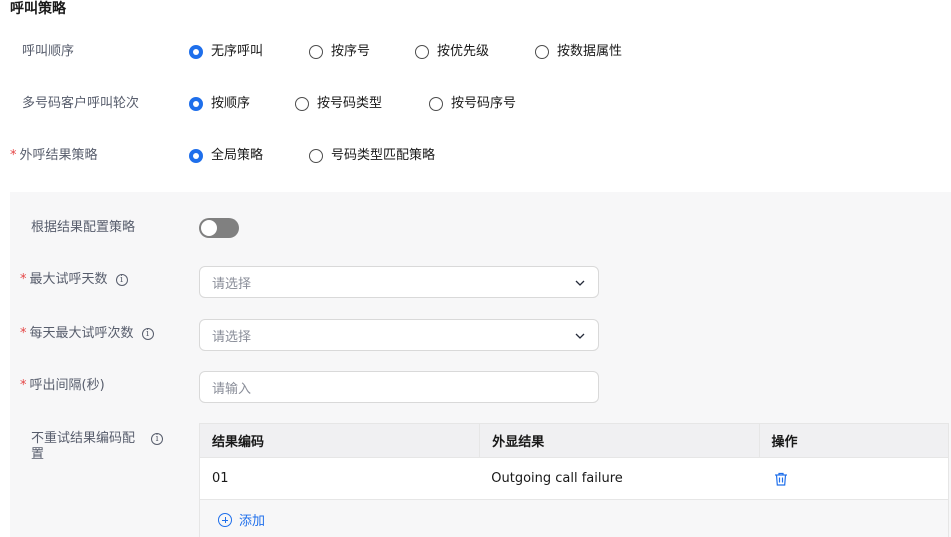  I want to click on max-daily-attempts-select: 请选择, so click(399, 335).